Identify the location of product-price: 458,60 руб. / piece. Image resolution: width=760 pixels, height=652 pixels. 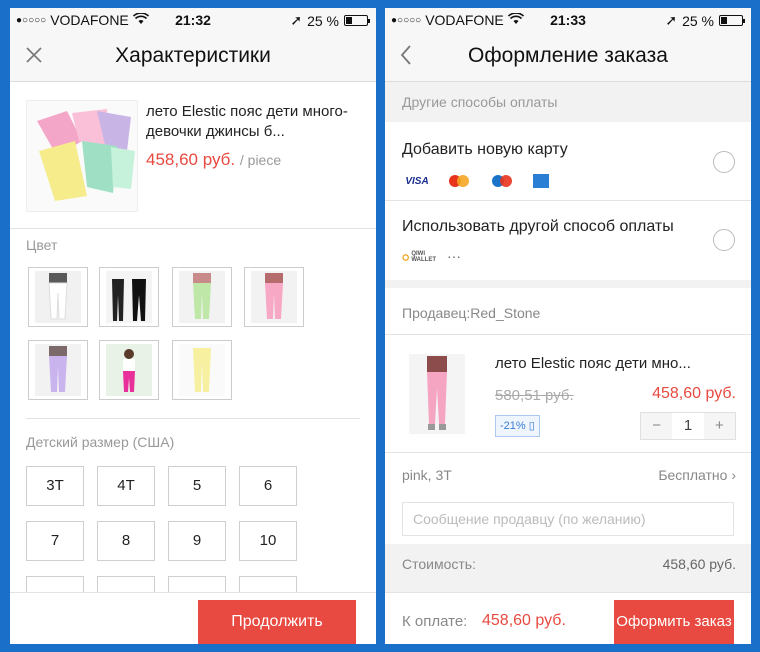
(213, 160).